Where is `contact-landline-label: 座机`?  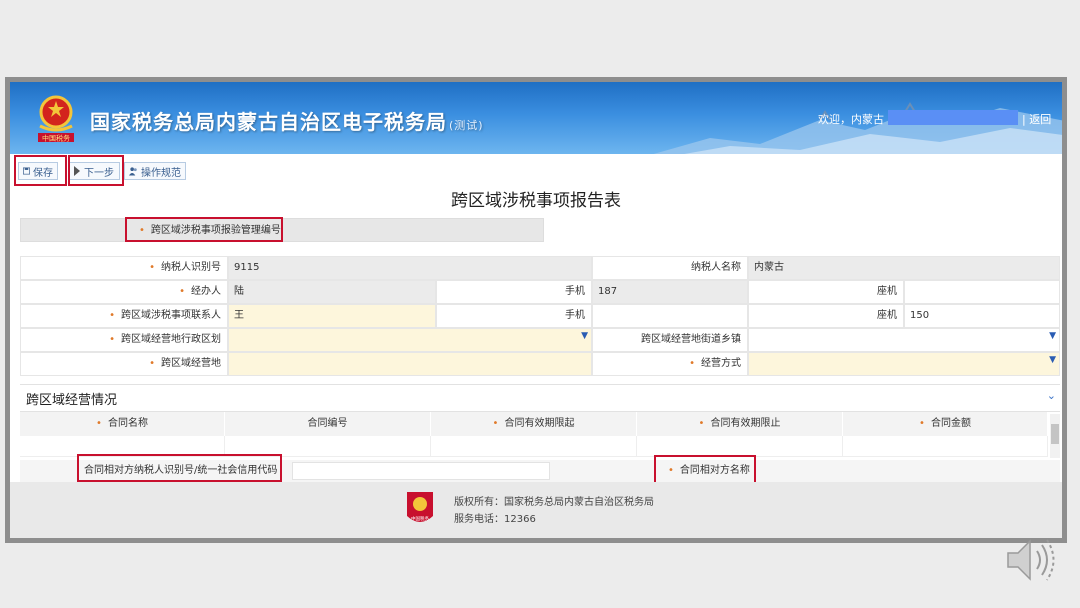 contact-landline-label: 座机 is located at coordinates (826, 316).